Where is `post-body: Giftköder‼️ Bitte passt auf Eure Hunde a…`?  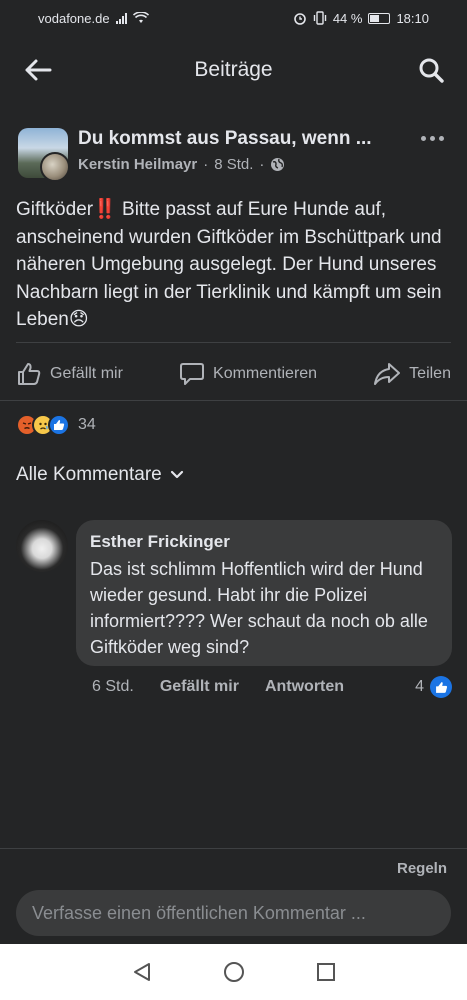 post-body: Giftköder‼️ Bitte passt auf Eure Hunde a… is located at coordinates (229, 264).